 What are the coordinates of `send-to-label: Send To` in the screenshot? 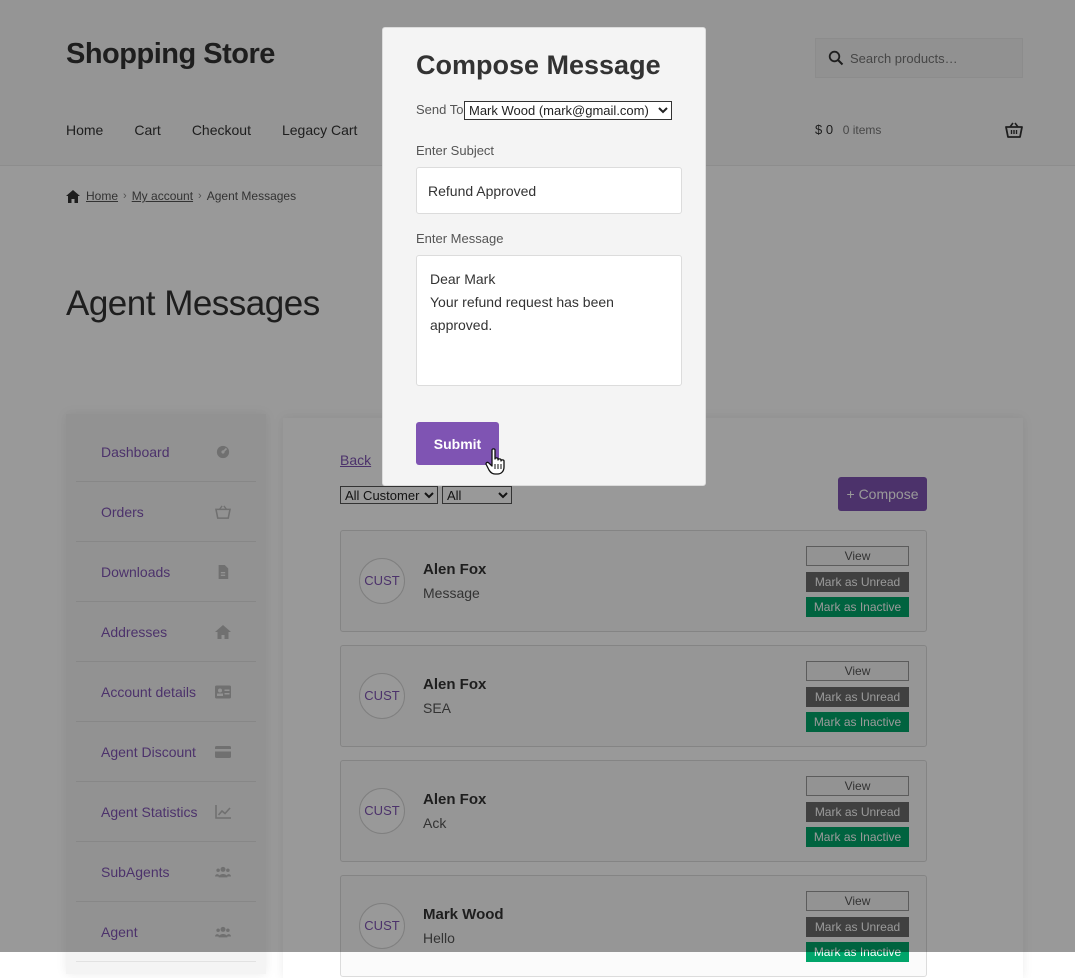 It's located at (440, 109).